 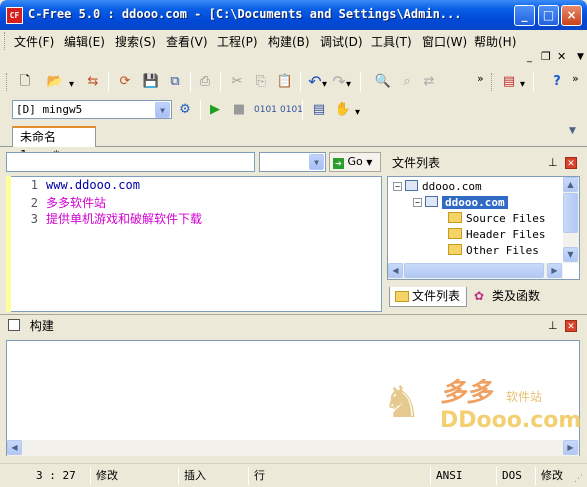 I want to click on stop-icon: ■, so click(x=239, y=110).